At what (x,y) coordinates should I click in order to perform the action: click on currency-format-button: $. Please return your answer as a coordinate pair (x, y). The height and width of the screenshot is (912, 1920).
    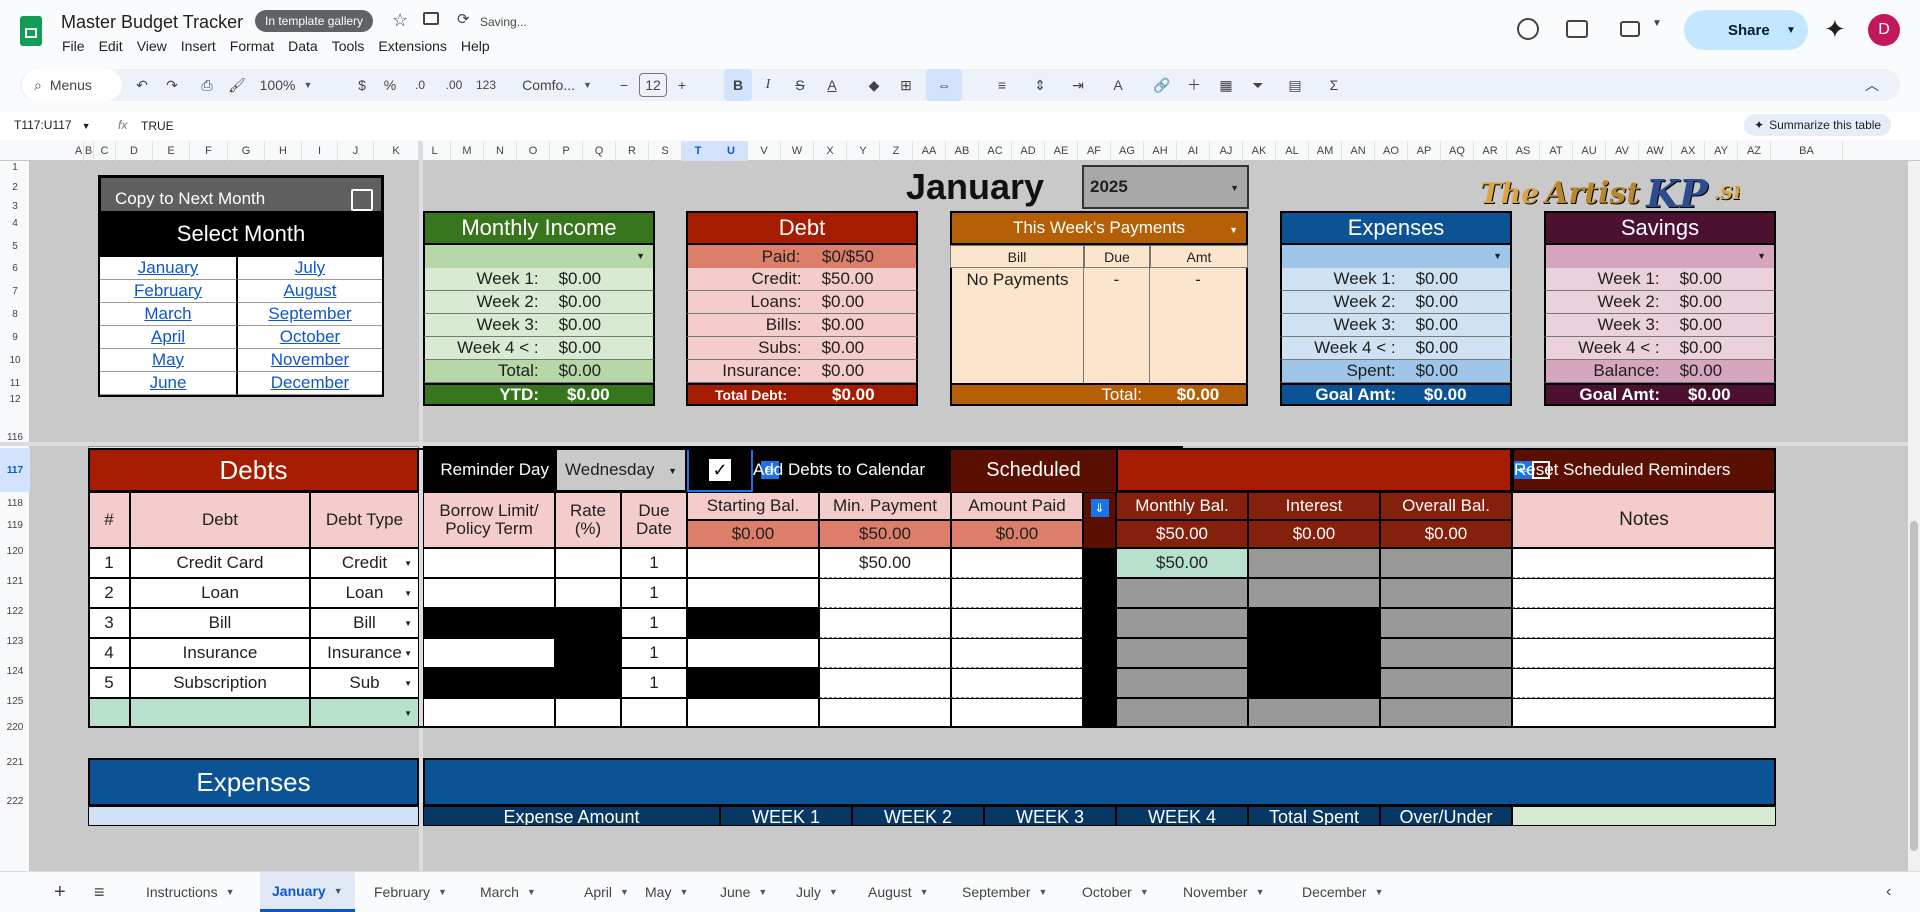
    Looking at the image, I should click on (362, 85).